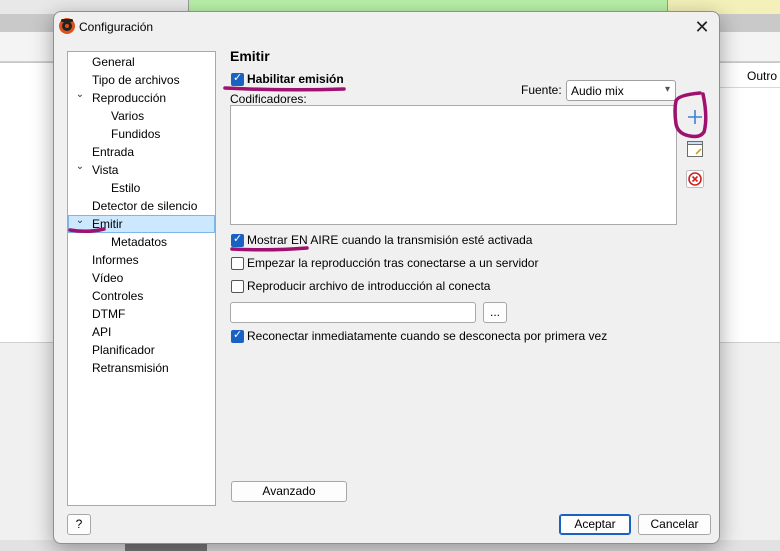  Describe the element at coordinates (113, 62) in the screenshot. I see `tree-item-general: General` at that location.